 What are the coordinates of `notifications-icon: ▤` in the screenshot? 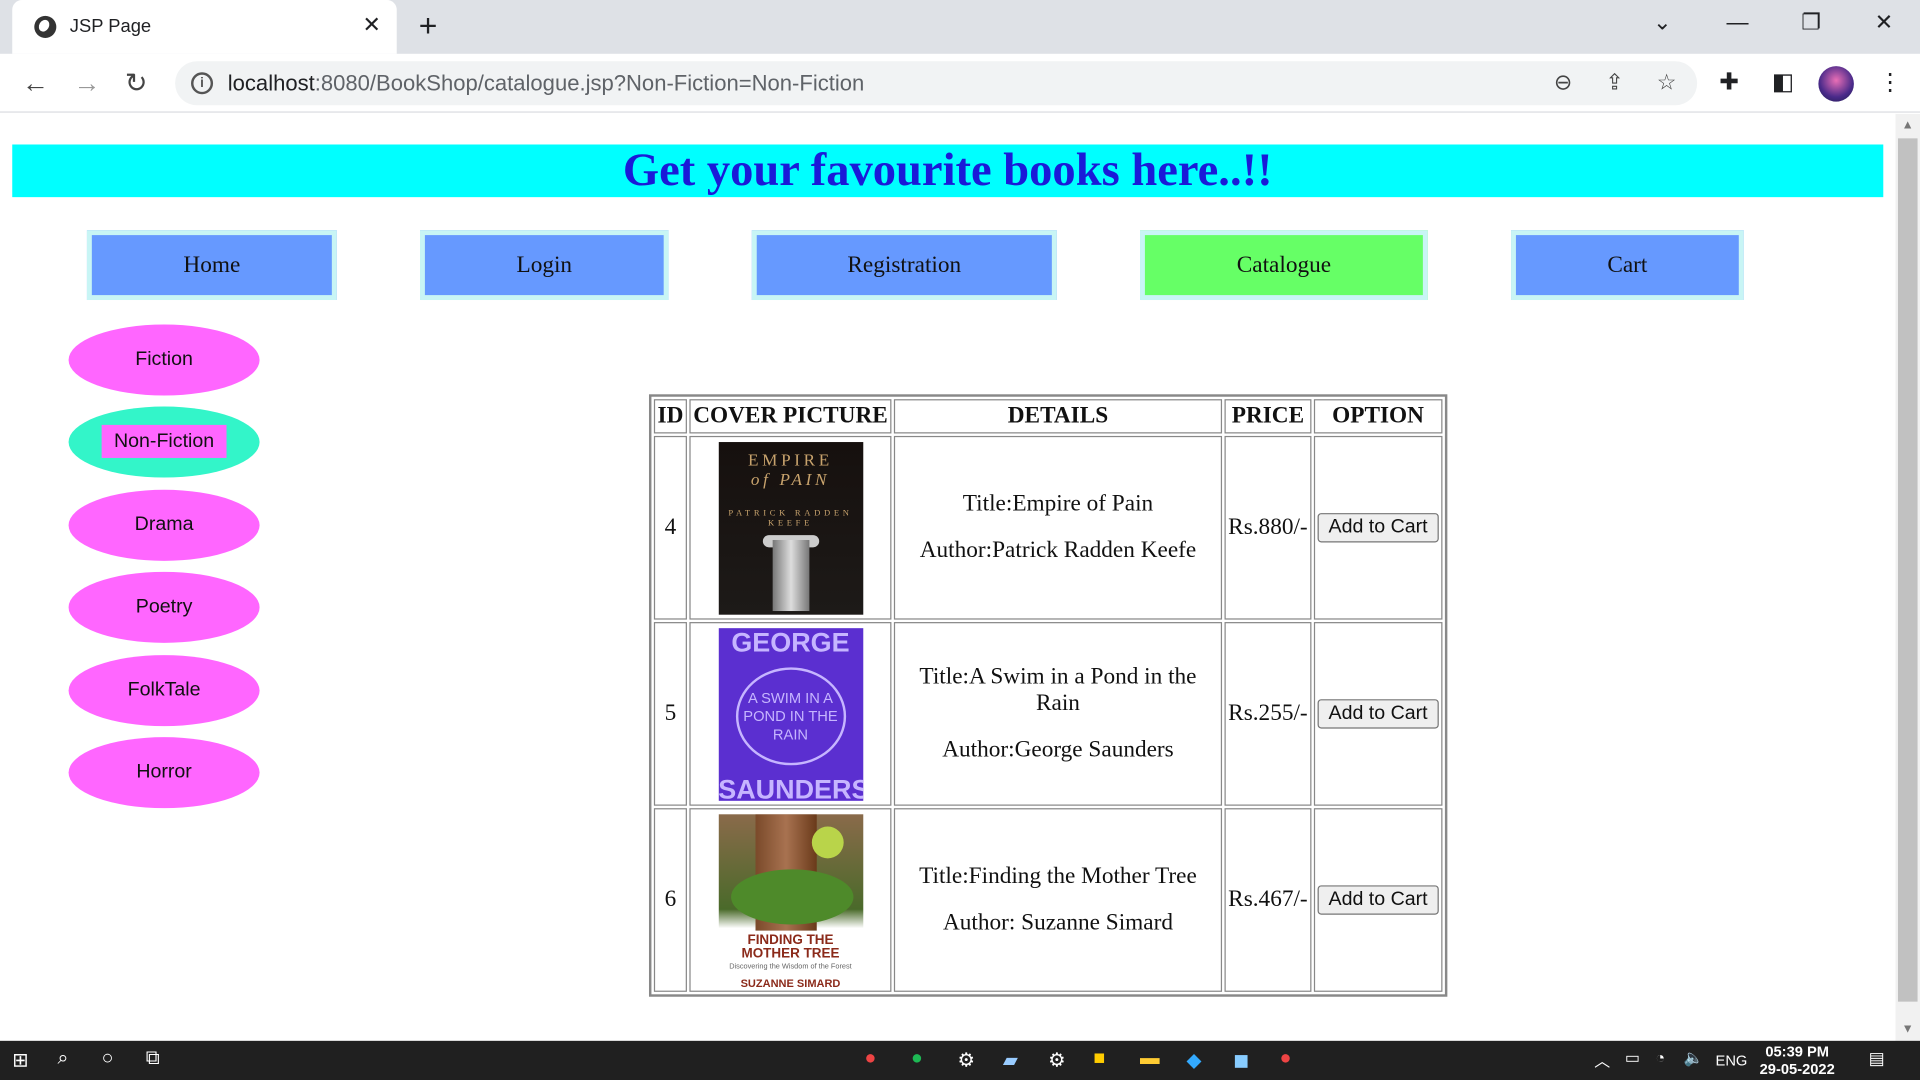 It's located at (1877, 1058).